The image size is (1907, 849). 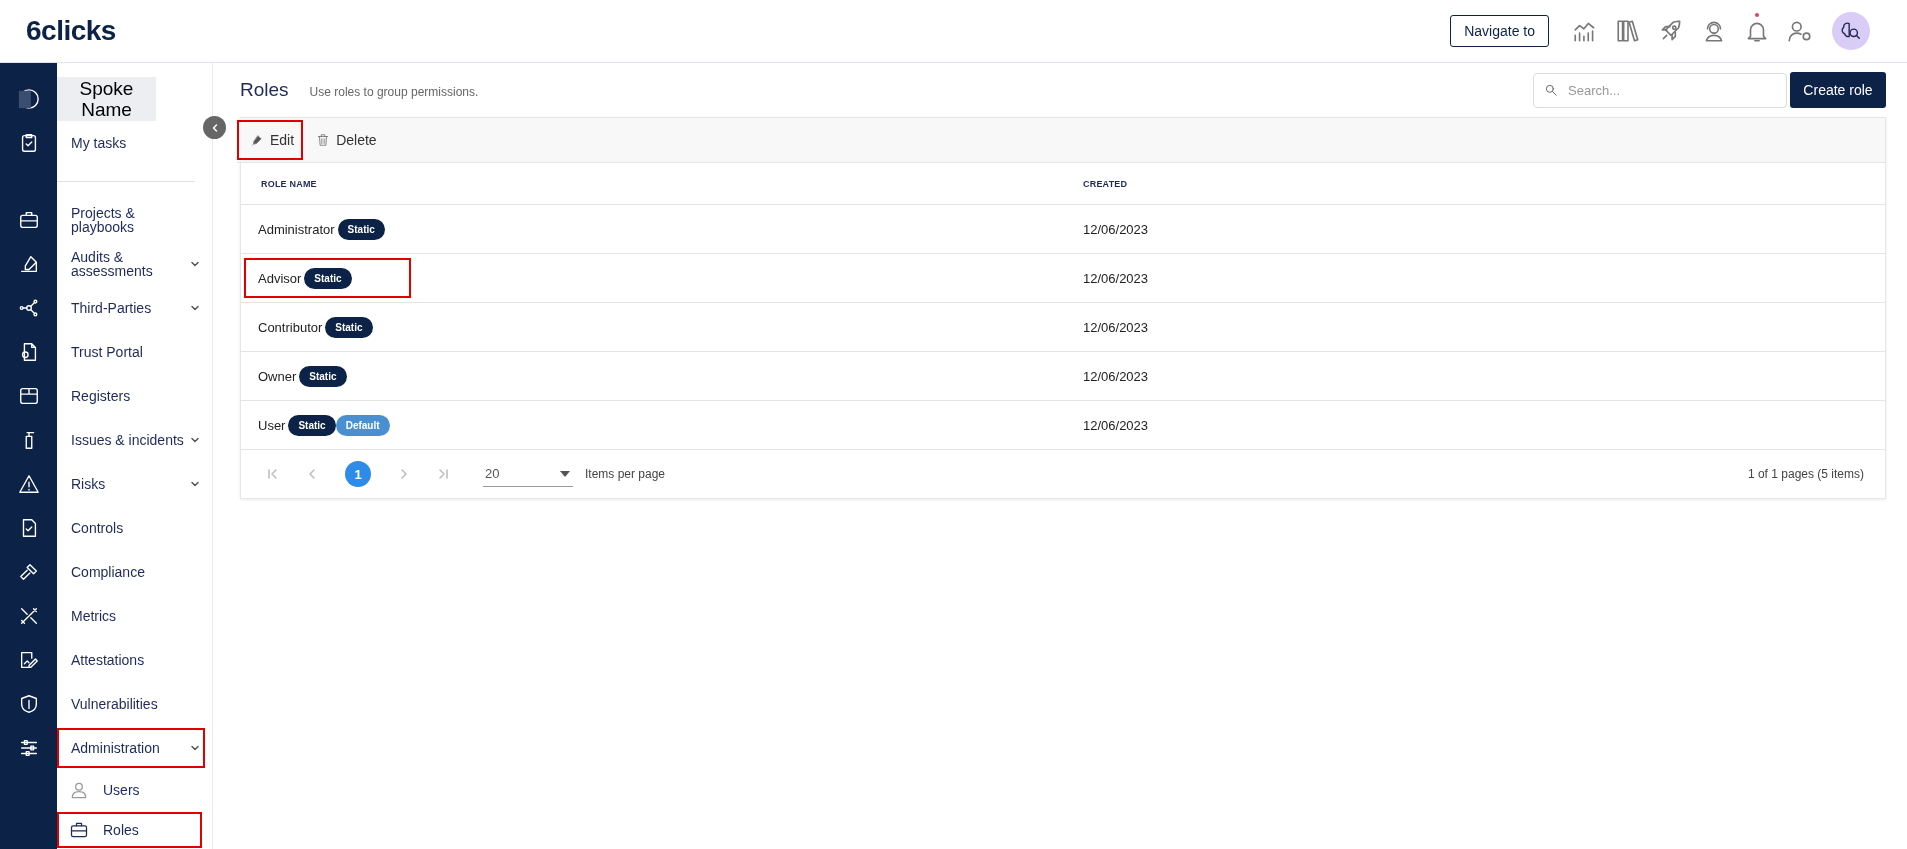 I want to click on assistant-button, so click(x=1851, y=31).